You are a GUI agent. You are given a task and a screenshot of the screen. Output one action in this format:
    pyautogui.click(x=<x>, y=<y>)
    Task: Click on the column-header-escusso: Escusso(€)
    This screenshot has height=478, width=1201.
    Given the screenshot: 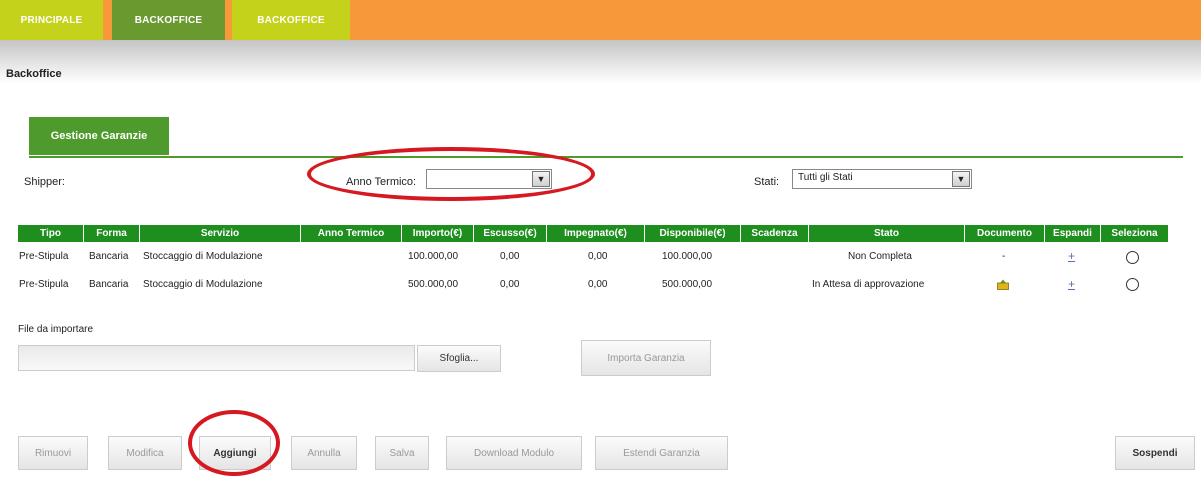 What is the action you would take?
    pyautogui.click(x=510, y=233)
    